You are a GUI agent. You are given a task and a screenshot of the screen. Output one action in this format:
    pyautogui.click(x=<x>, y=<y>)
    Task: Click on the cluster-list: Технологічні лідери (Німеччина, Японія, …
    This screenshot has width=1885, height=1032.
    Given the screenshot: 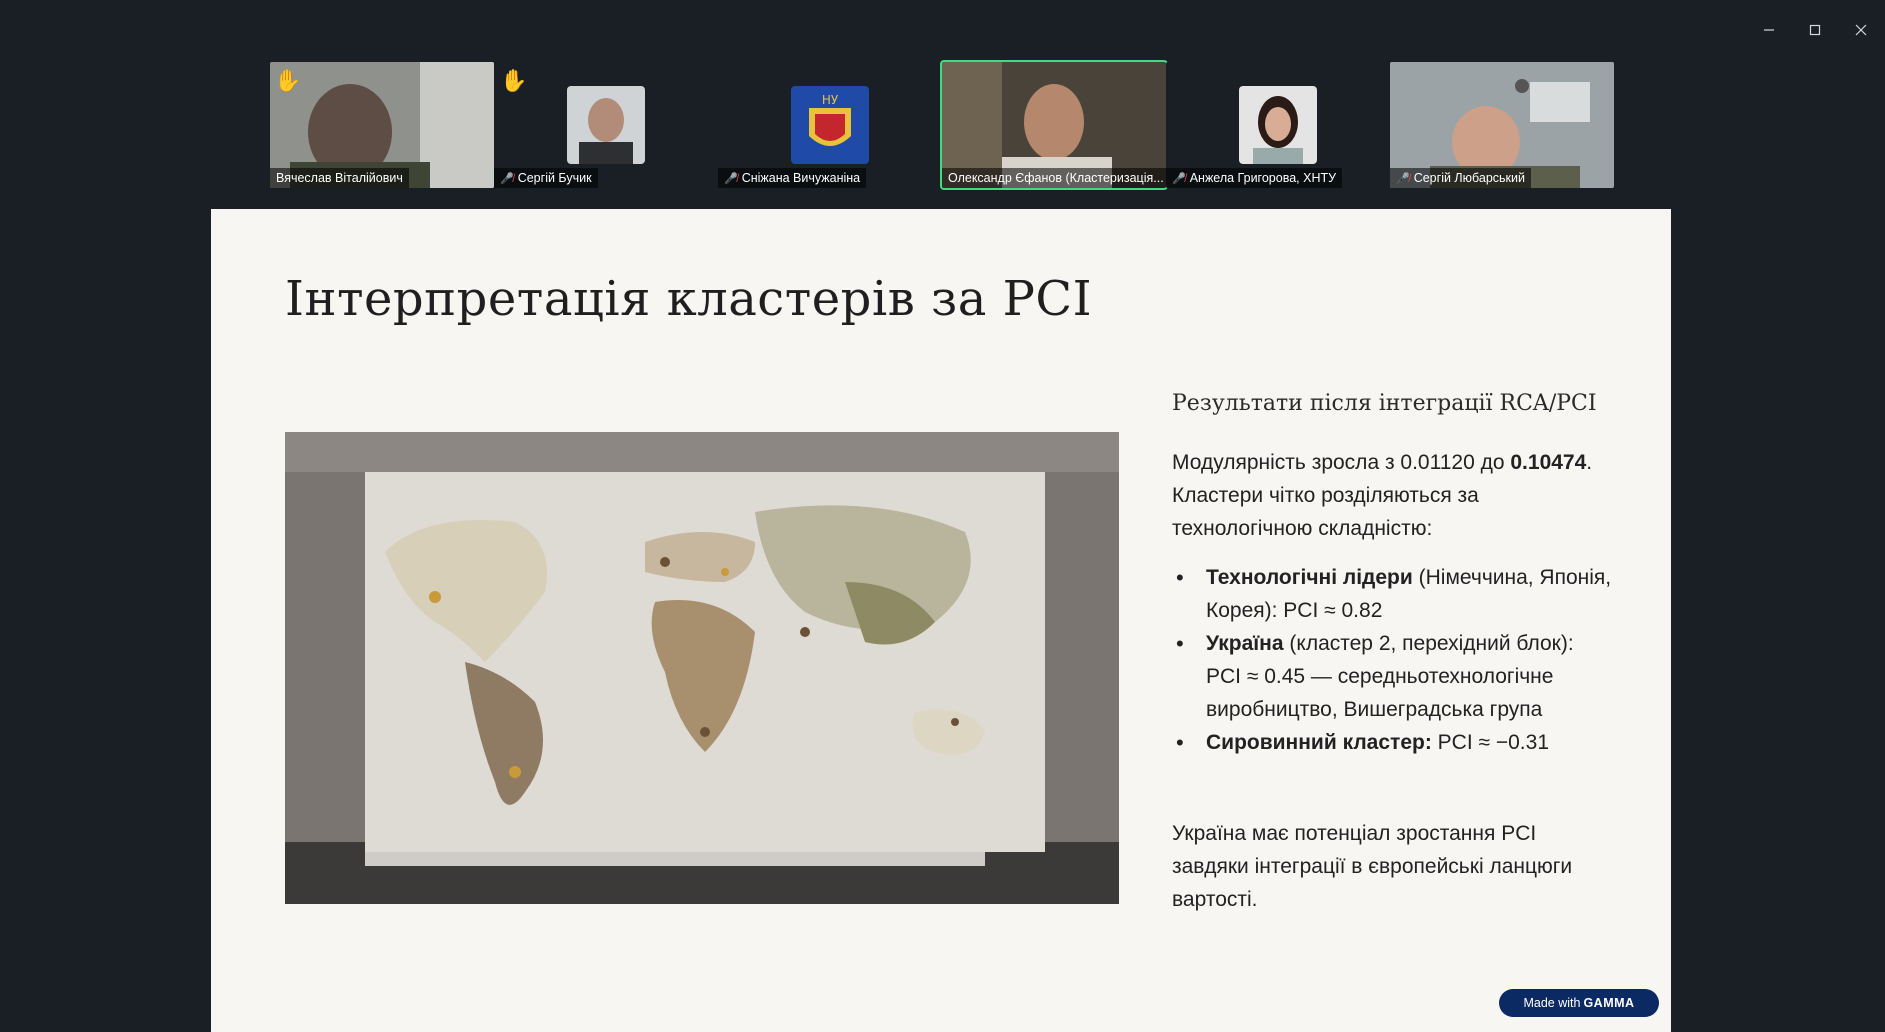 What is the action you would take?
    pyautogui.click(x=1392, y=660)
    